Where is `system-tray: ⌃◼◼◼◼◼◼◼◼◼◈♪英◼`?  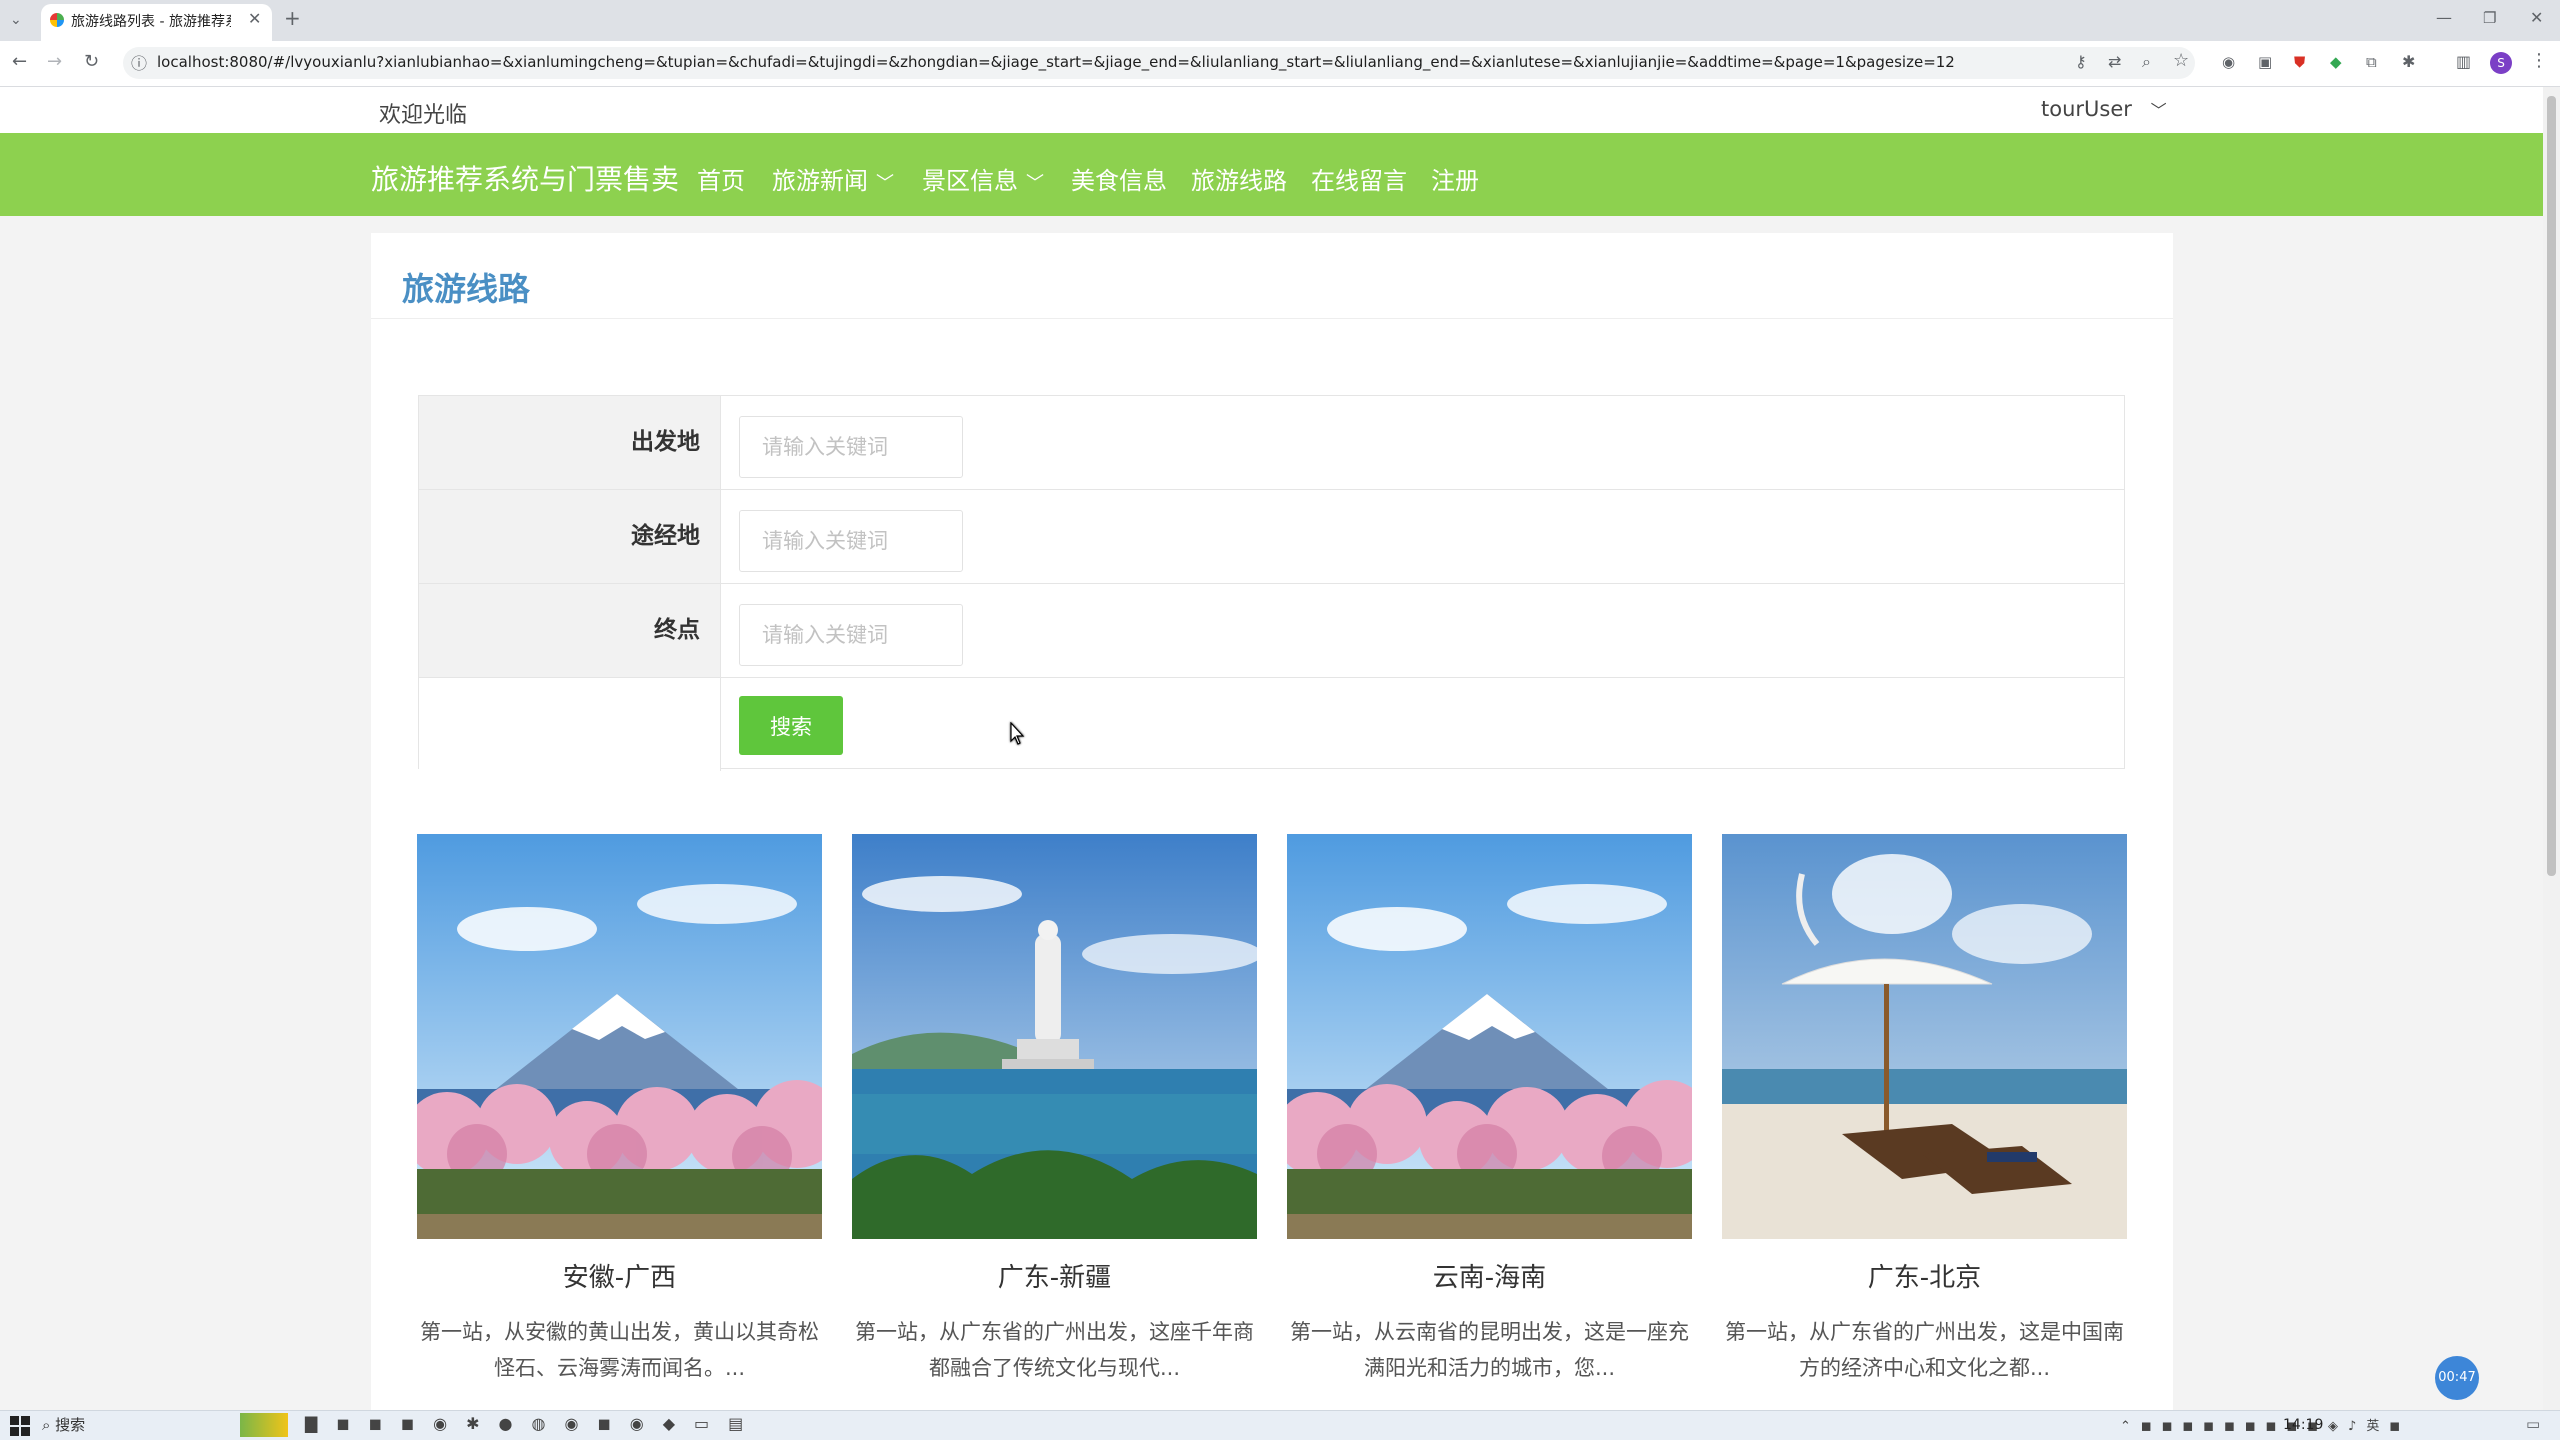 system-tray: ⌃◼◼◼◼◼◼◼◼◼◈♪英◼ is located at coordinates (2265, 1424).